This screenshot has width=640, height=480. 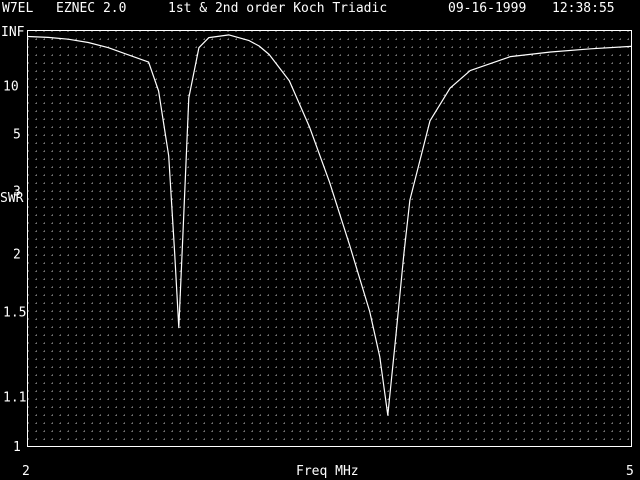 I want to click on y-tick-label: 1, so click(x=17, y=447).